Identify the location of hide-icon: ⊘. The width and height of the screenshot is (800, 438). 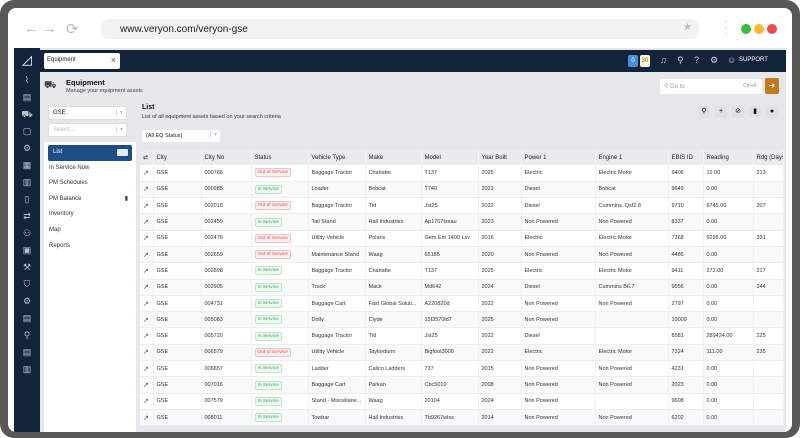
(738, 112).